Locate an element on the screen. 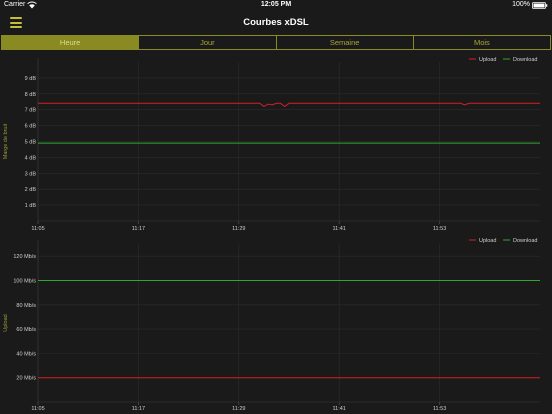  y-tick-label: 2 dB is located at coordinates (31, 190).